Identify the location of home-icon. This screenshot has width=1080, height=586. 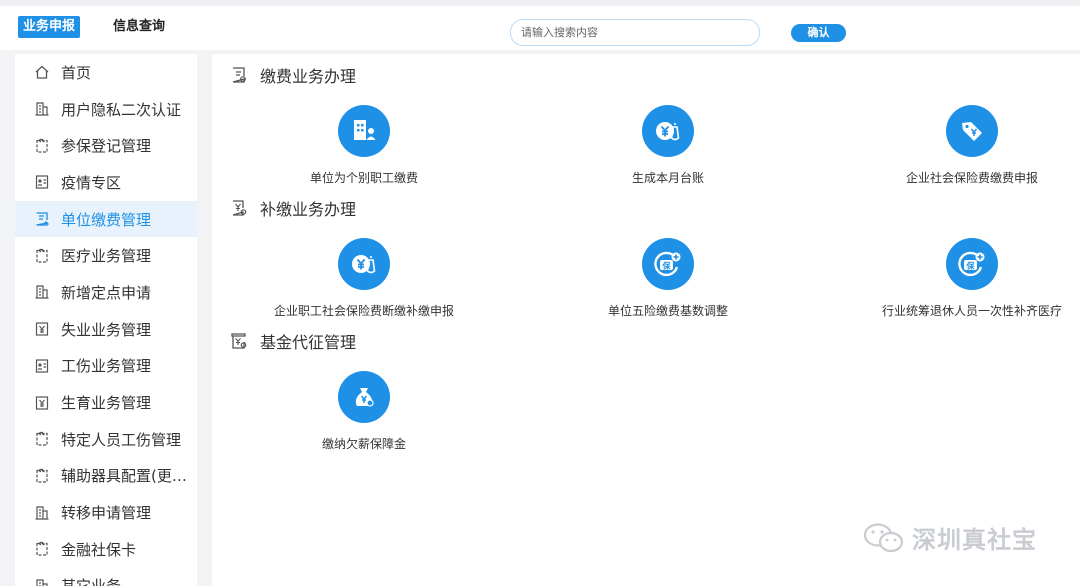
(42, 72).